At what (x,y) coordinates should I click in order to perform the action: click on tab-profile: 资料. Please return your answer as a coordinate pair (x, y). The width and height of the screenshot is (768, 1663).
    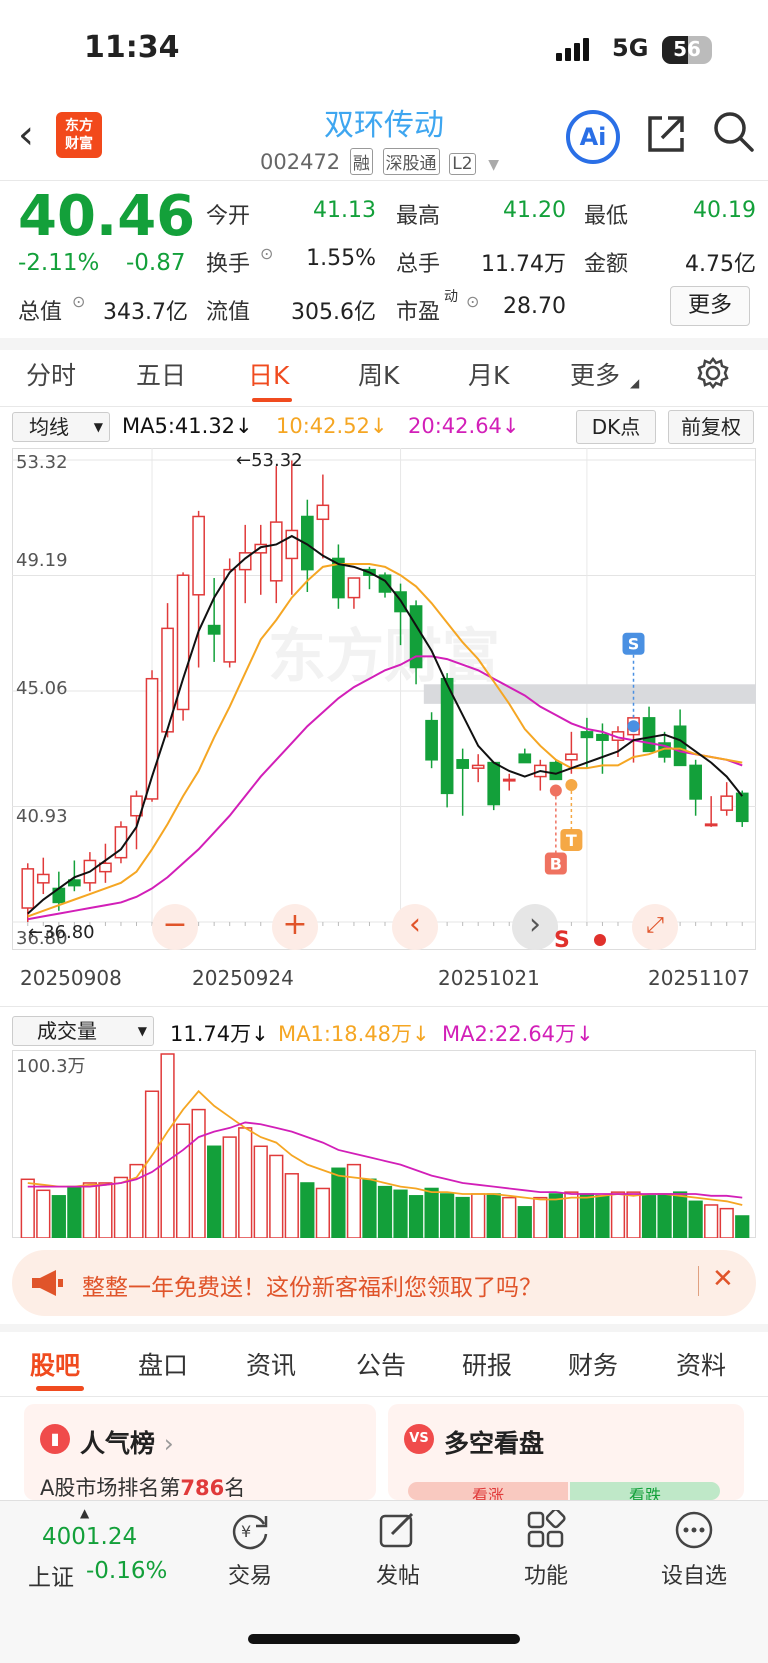
    Looking at the image, I should click on (701, 1364).